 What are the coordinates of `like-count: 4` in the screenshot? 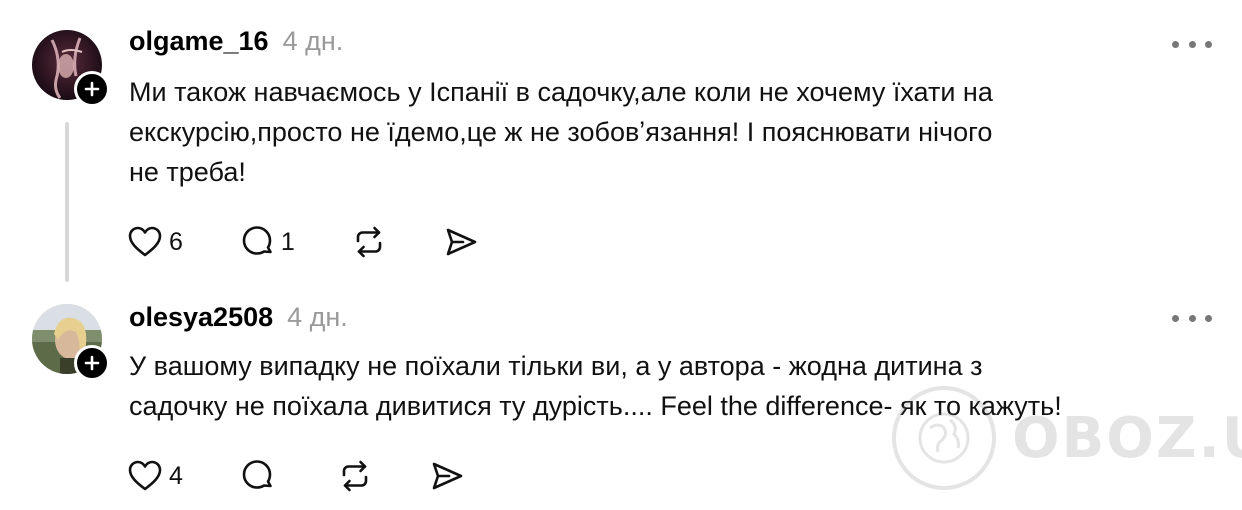 It's located at (176, 475).